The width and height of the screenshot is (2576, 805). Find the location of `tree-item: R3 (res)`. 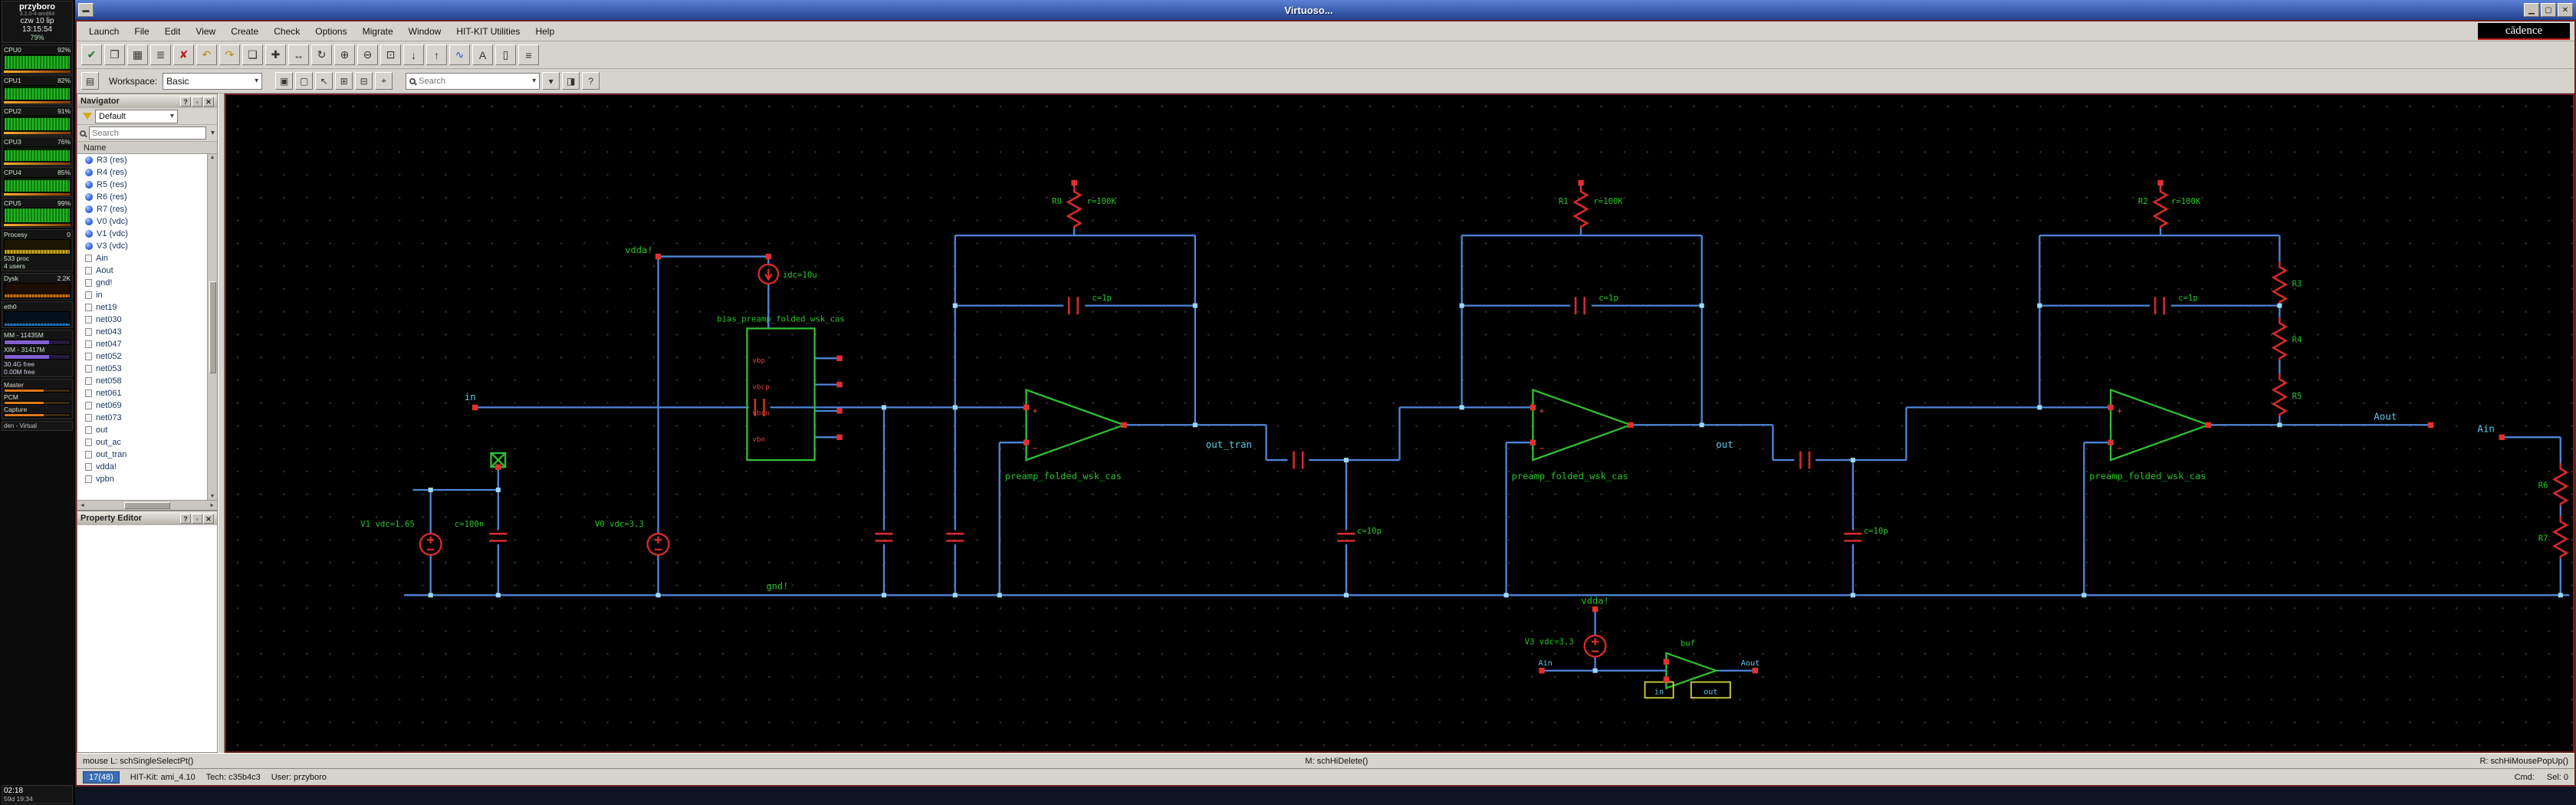

tree-item: R3 (res) is located at coordinates (142, 160).